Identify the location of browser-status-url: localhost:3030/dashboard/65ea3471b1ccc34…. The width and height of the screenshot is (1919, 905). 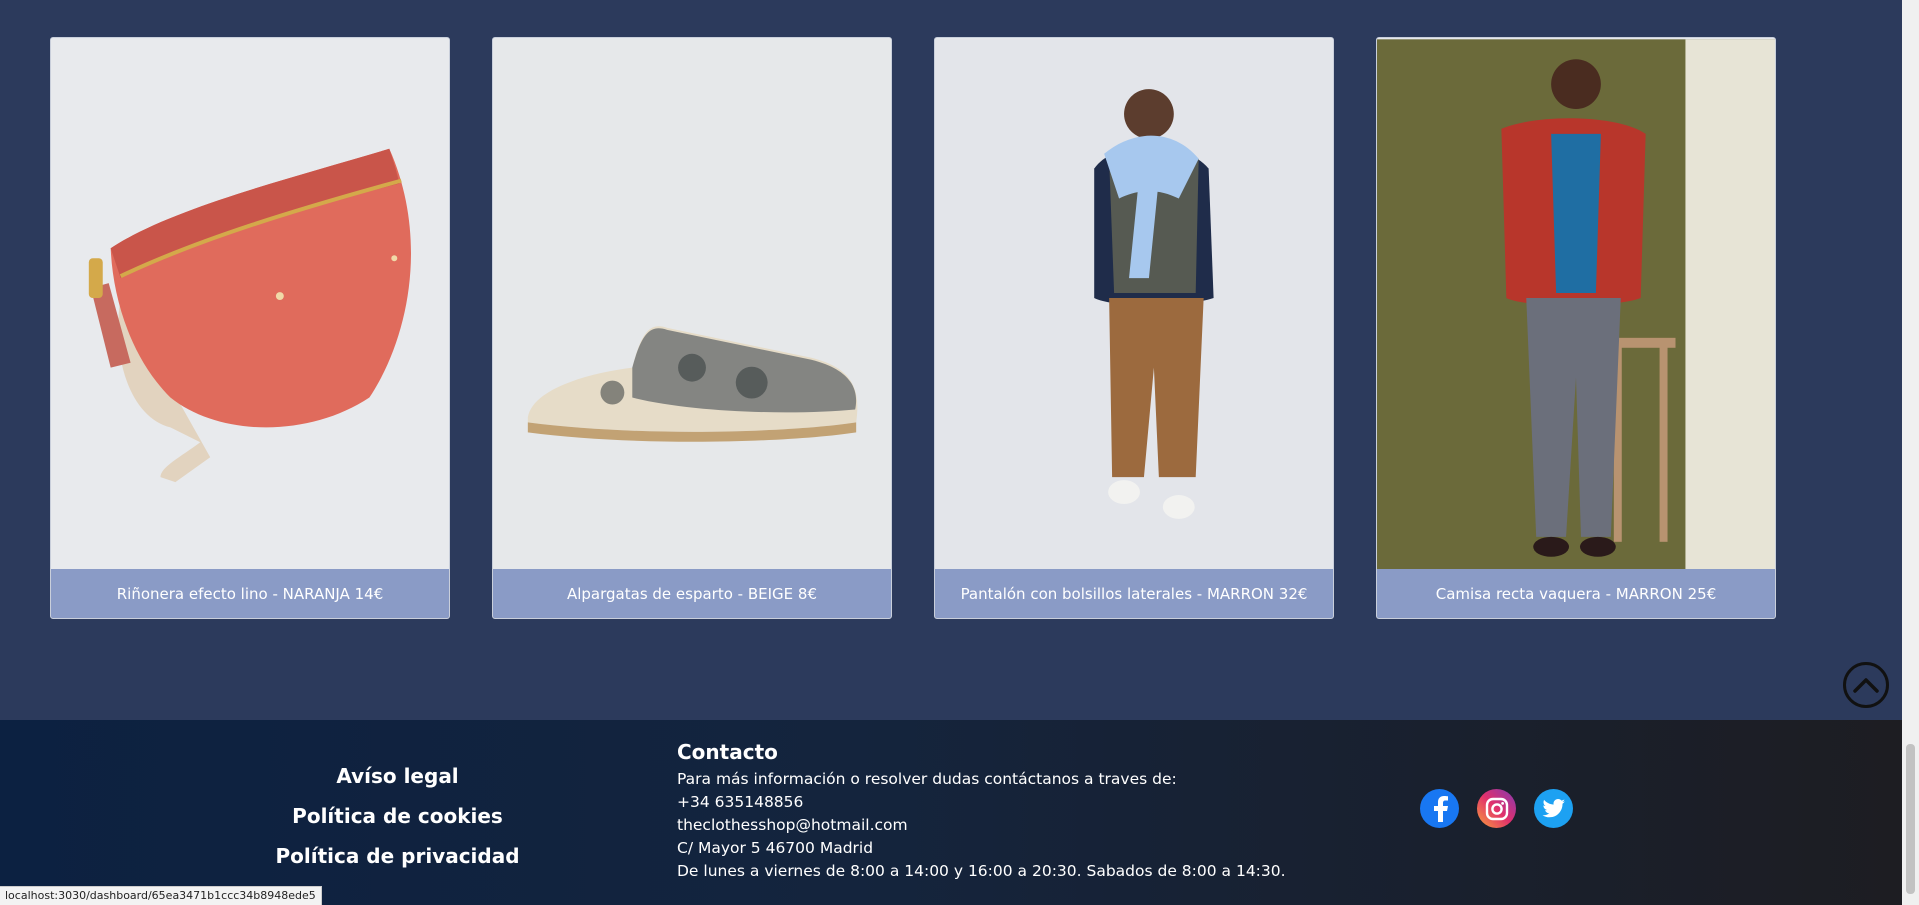
(161, 895).